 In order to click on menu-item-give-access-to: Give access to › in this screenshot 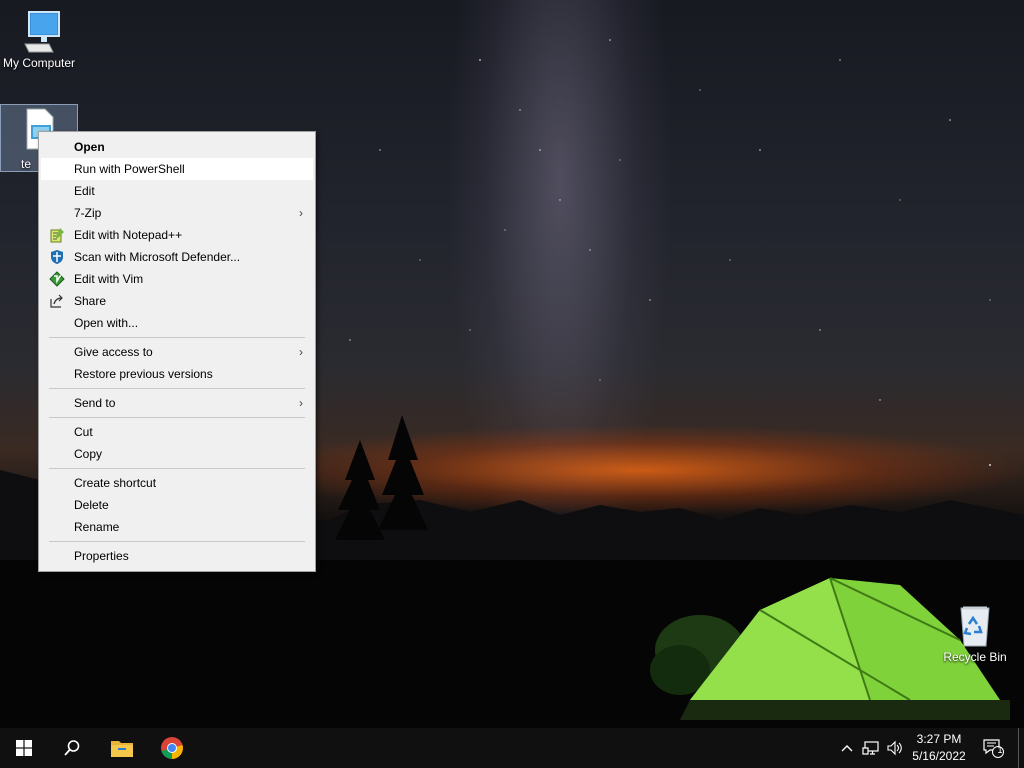, I will do `click(177, 352)`.